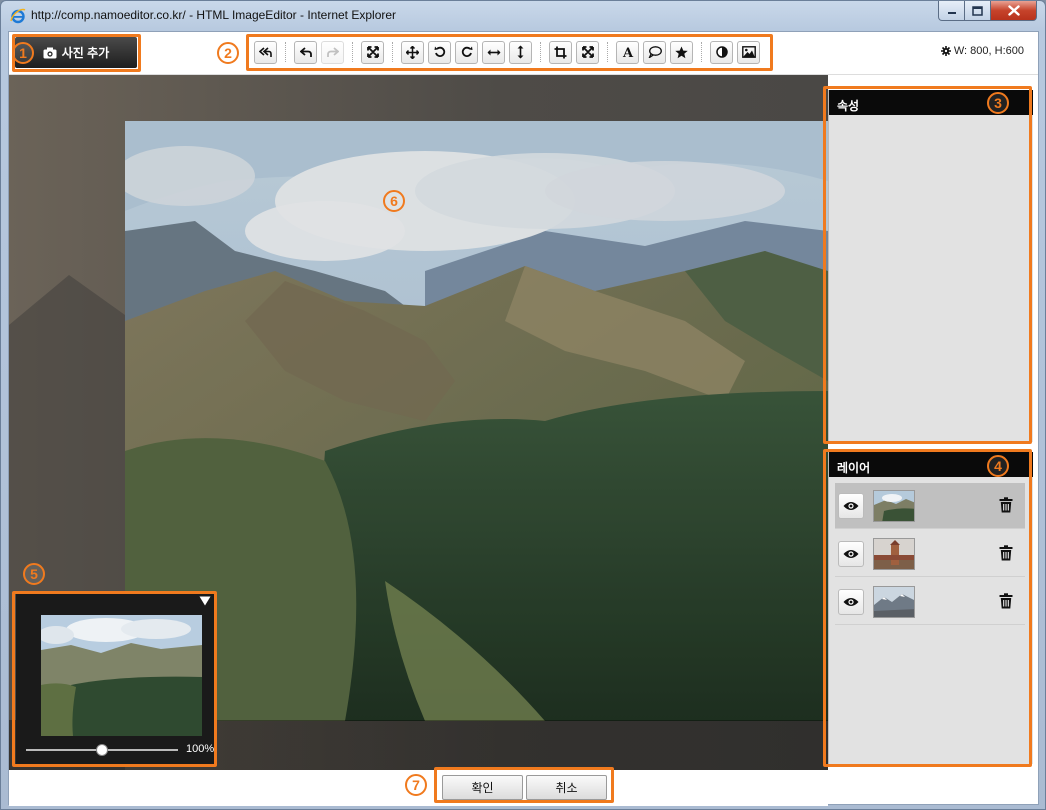  I want to click on collapse-triangle-icon, so click(205, 601).